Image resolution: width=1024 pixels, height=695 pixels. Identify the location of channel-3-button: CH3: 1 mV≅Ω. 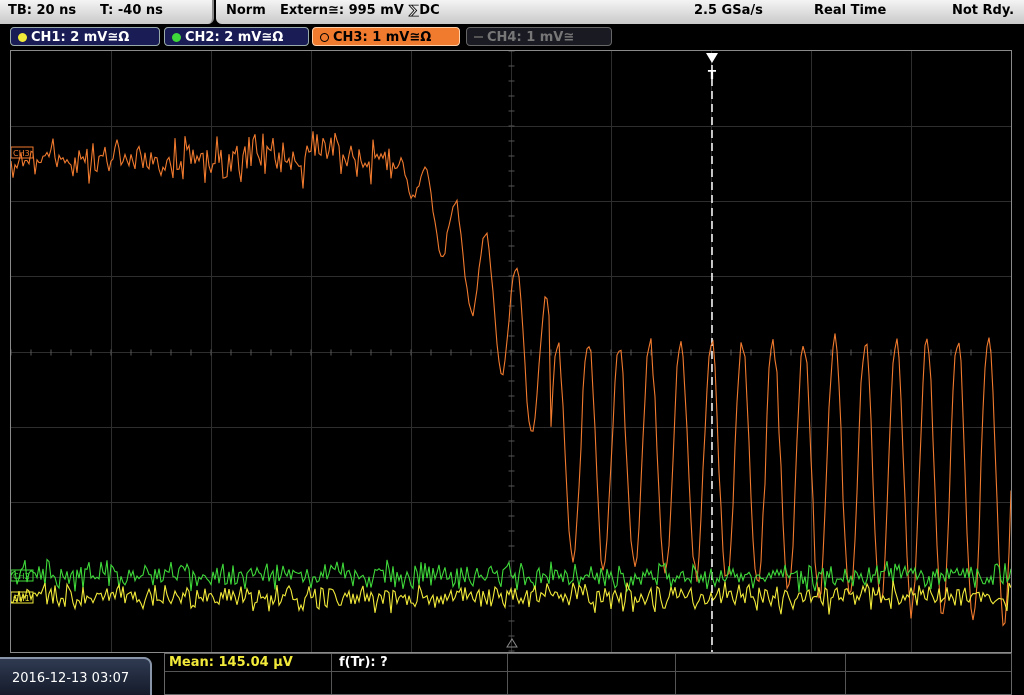
(386, 36).